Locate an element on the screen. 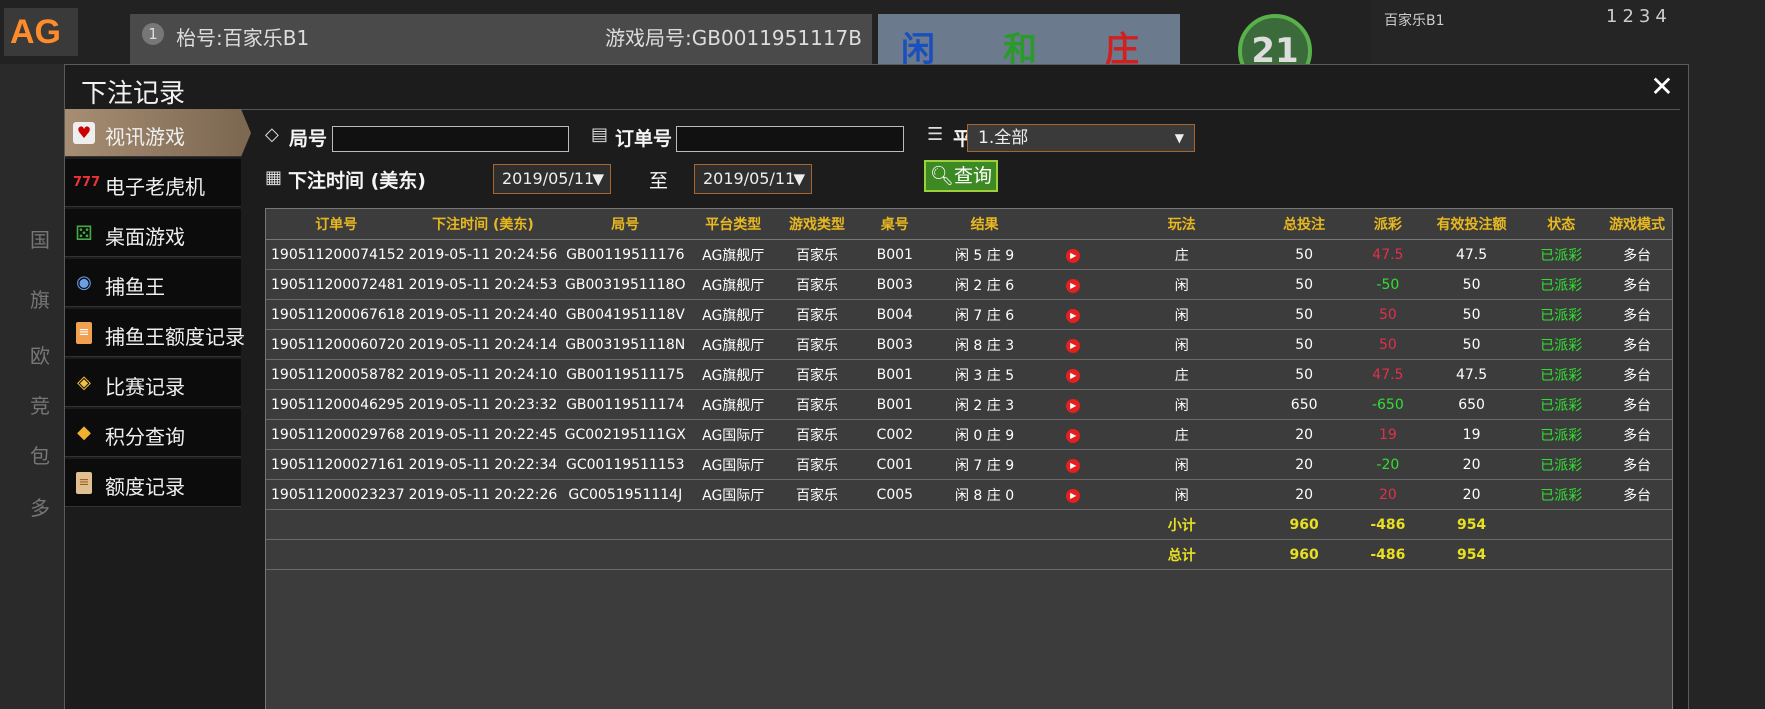 The width and height of the screenshot is (1765, 709). valid-bet-cell: 650 is located at coordinates (1471, 404).